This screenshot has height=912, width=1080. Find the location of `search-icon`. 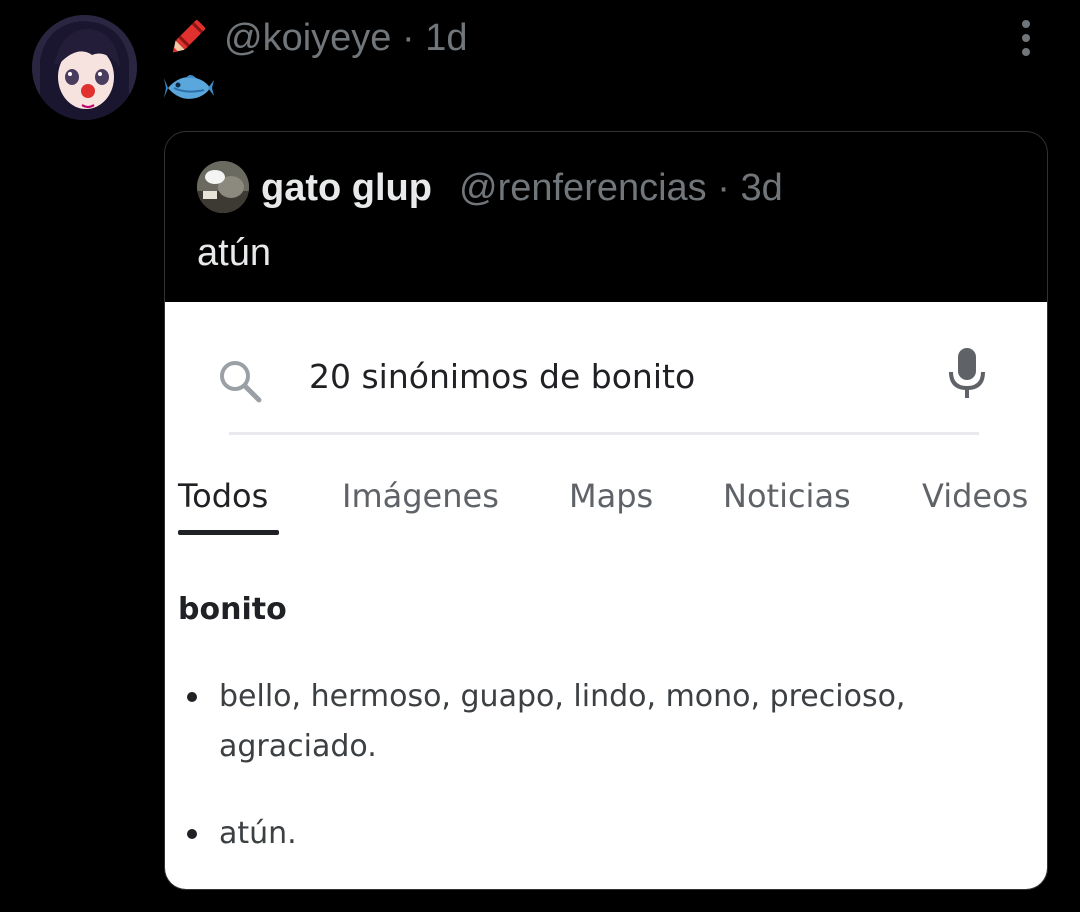

search-icon is located at coordinates (241, 382).